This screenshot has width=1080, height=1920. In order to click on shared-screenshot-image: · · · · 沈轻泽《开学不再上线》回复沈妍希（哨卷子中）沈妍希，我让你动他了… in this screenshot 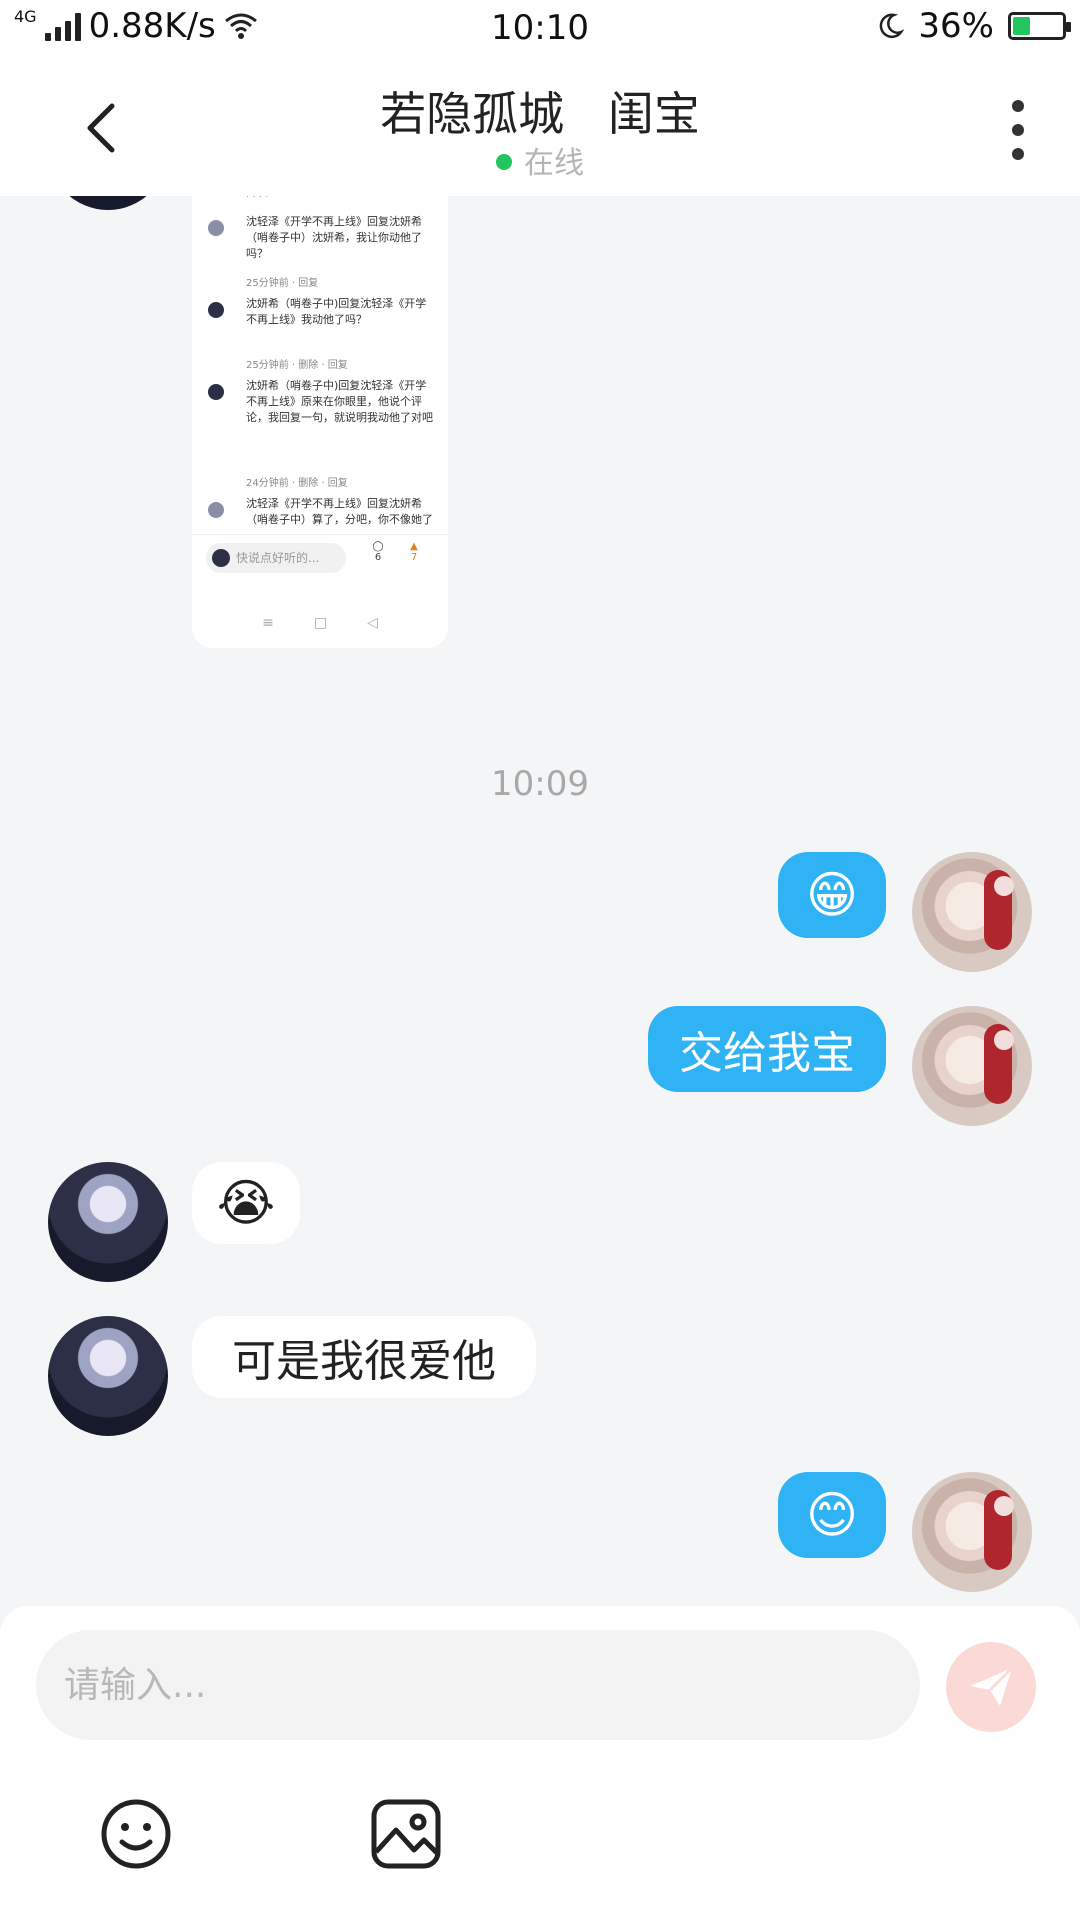, I will do `click(320, 422)`.